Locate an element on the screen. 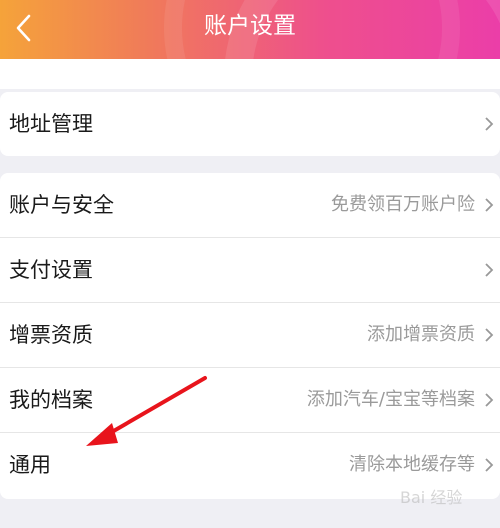 This screenshot has height=528, width=500. address-management-row: 地址管理 is located at coordinates (250, 124).